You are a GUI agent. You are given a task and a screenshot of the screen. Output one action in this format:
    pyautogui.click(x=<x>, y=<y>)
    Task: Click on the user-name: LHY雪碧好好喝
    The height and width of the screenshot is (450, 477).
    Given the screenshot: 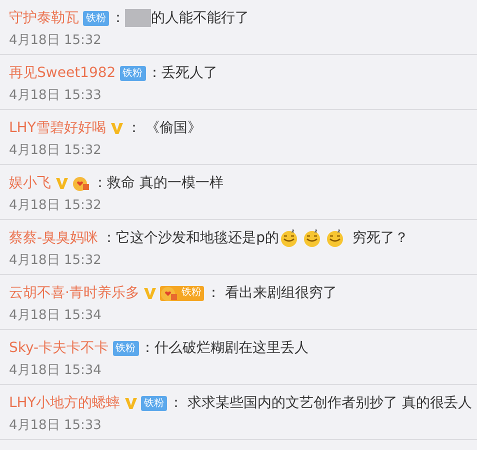 What is the action you would take?
    pyautogui.click(x=57, y=128)
    